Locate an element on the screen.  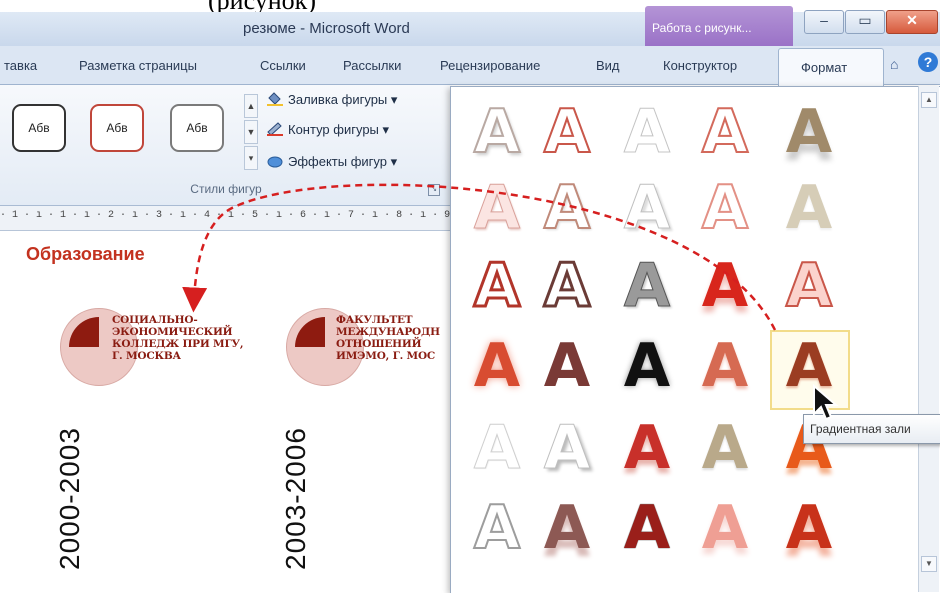
shape-effects-button: Эффекты фигур ▾ is located at coordinates (331, 162).